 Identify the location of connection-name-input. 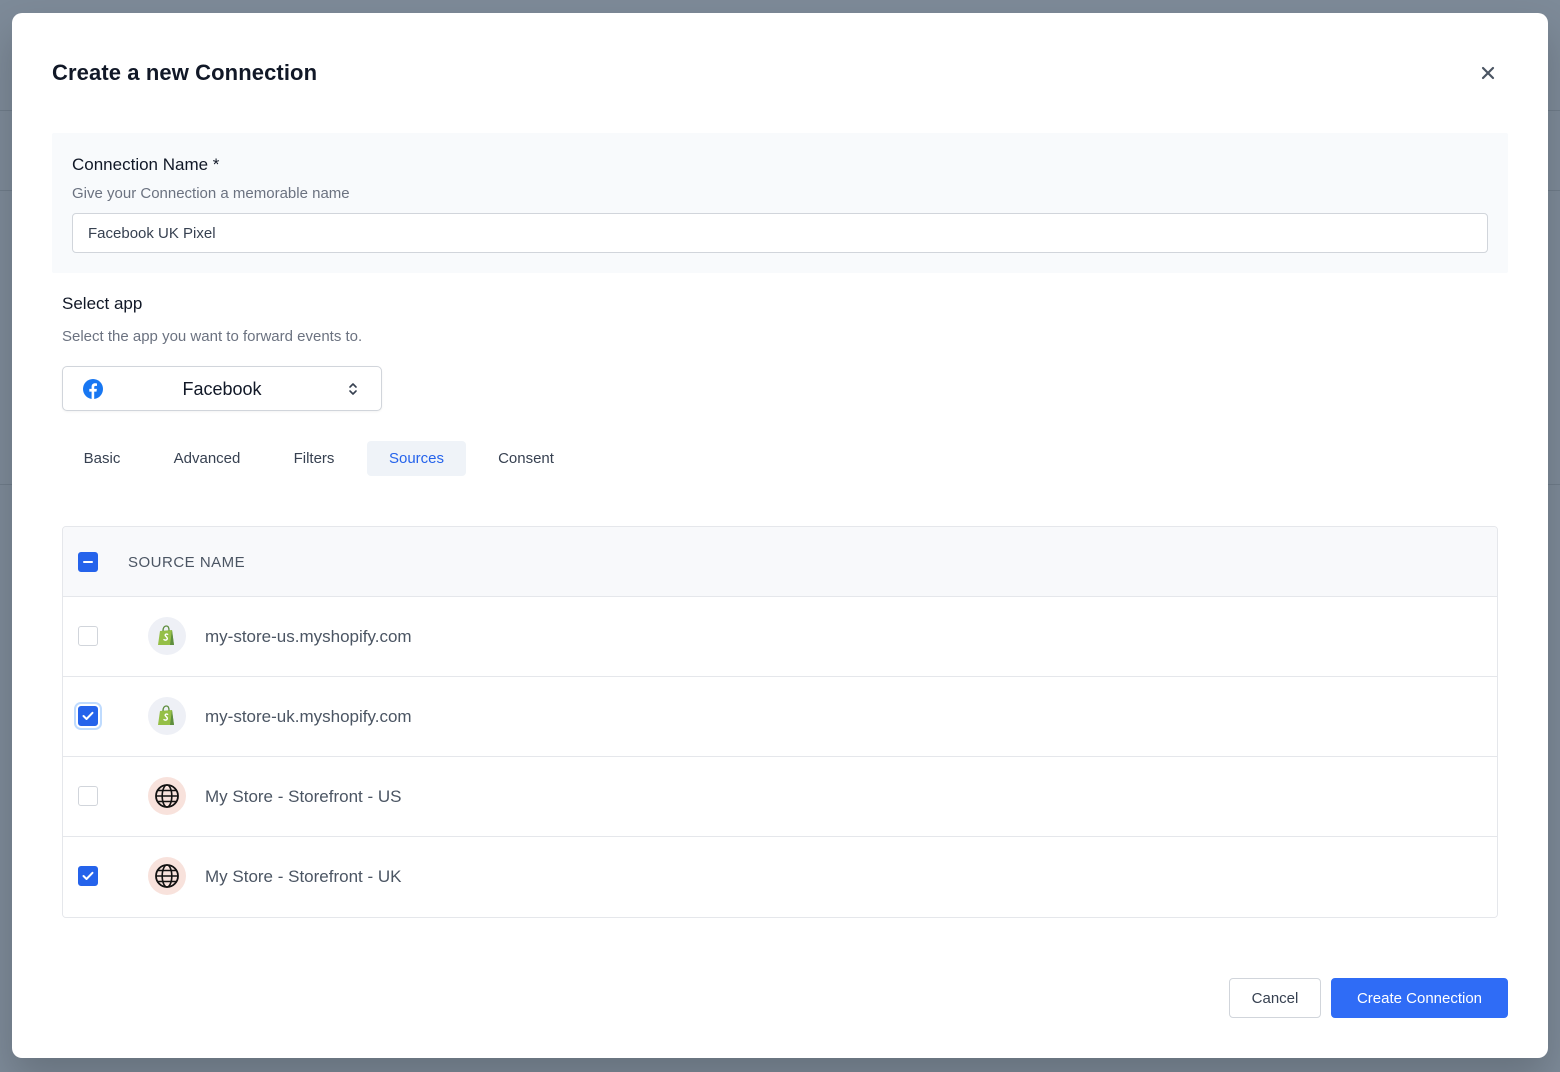
(780, 233).